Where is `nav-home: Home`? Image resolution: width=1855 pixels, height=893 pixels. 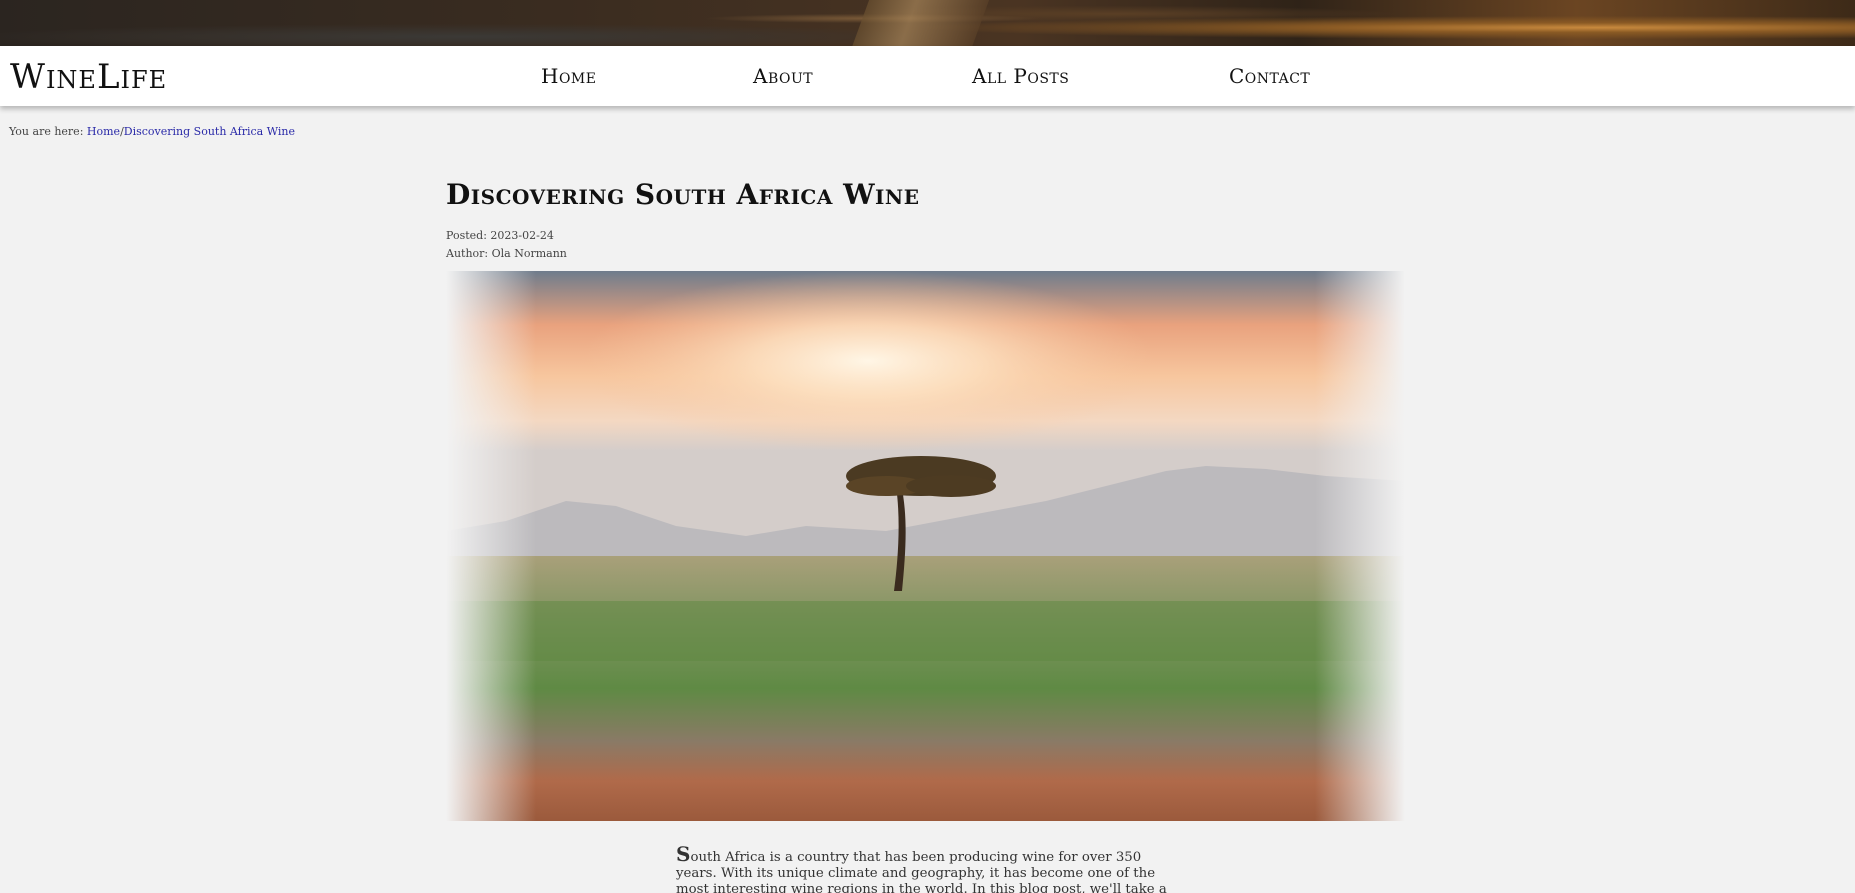
nav-home: Home is located at coordinates (568, 76).